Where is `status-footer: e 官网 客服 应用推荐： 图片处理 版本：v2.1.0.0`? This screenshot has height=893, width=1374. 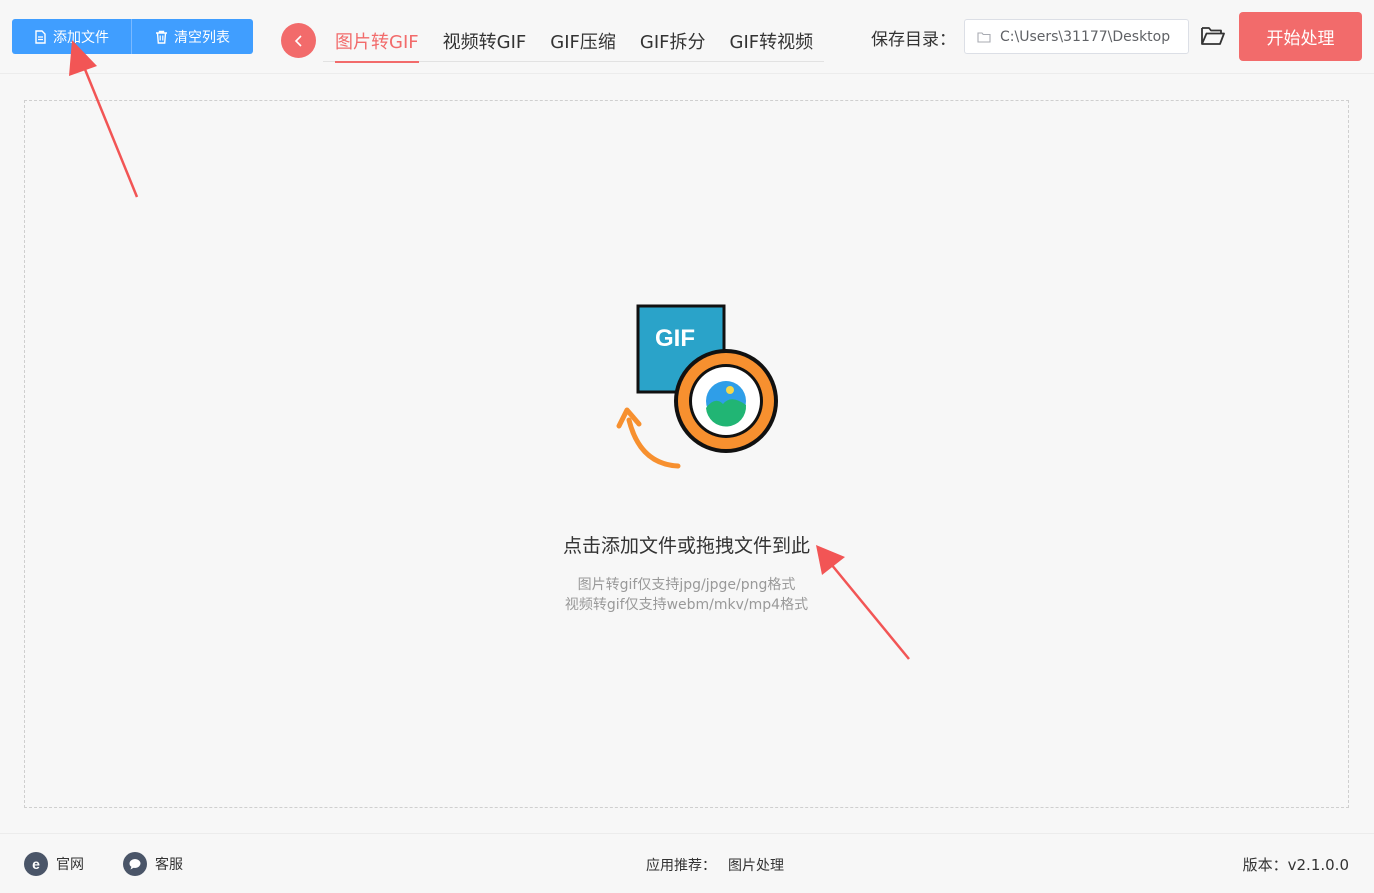
status-footer: e 官网 客服 应用推荐： 图片处理 版本：v2.1.0.0 is located at coordinates (687, 863).